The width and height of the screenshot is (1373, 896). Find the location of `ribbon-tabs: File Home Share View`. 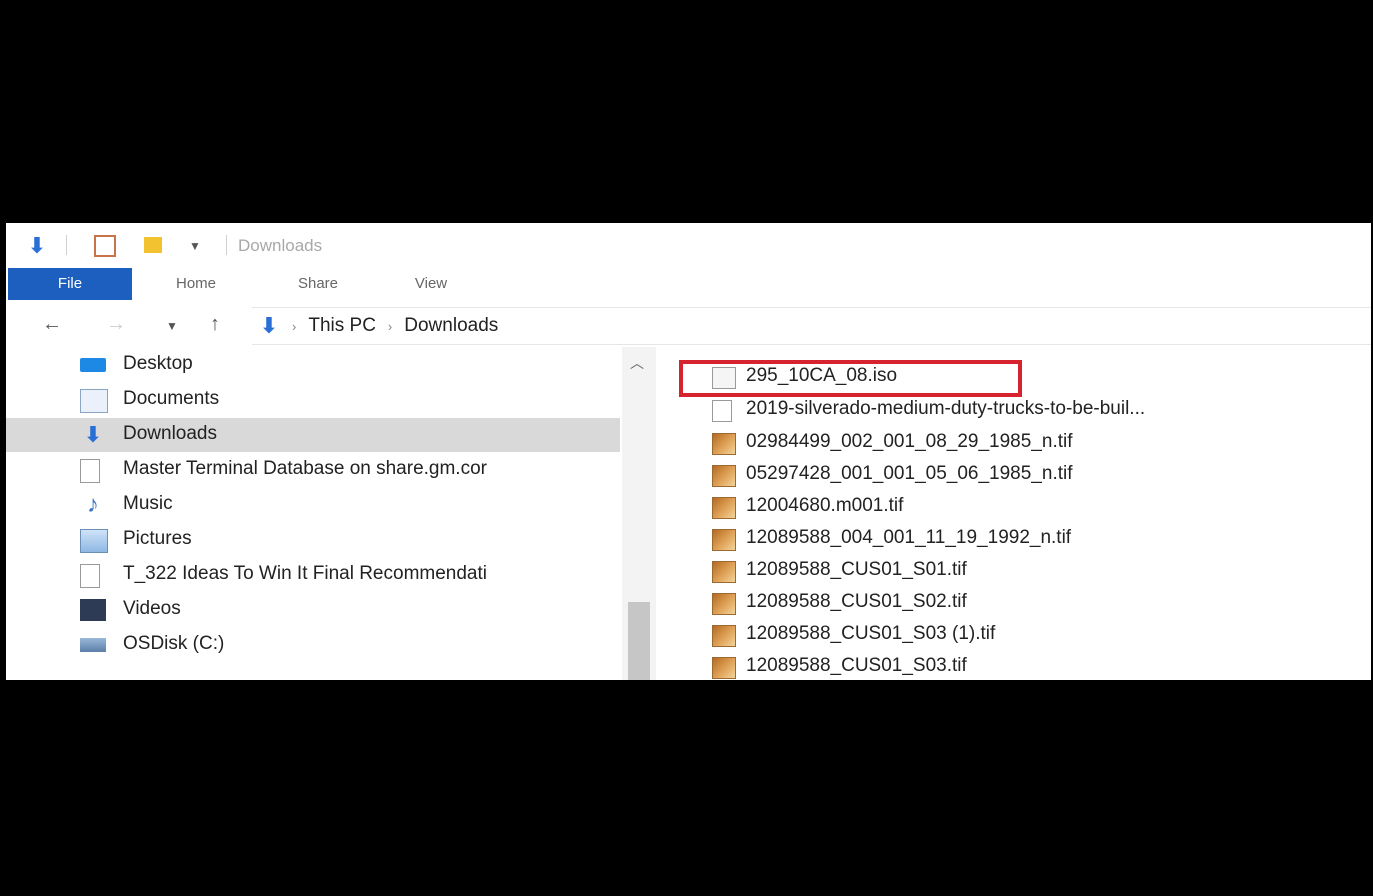

ribbon-tabs: File Home Share View is located at coordinates (688, 284).